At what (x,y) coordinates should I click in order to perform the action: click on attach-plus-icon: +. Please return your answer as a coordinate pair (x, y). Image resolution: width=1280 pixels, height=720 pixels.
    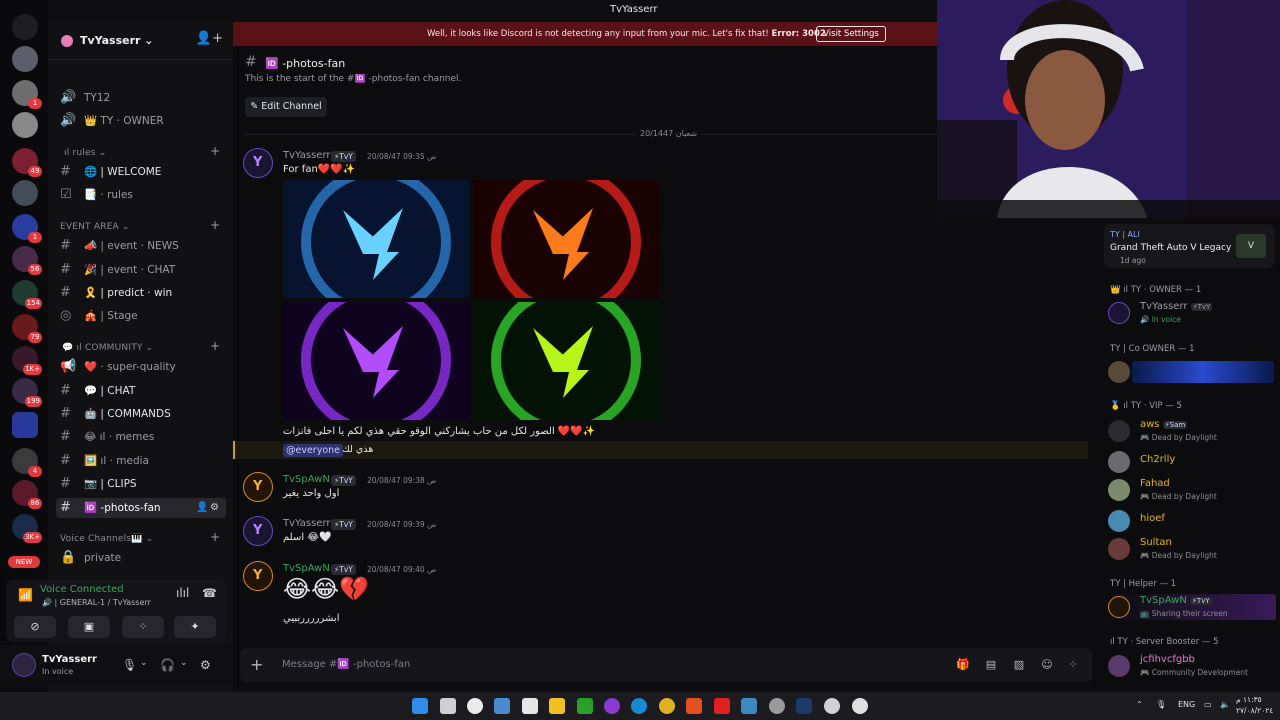
    Looking at the image, I should click on (256, 664).